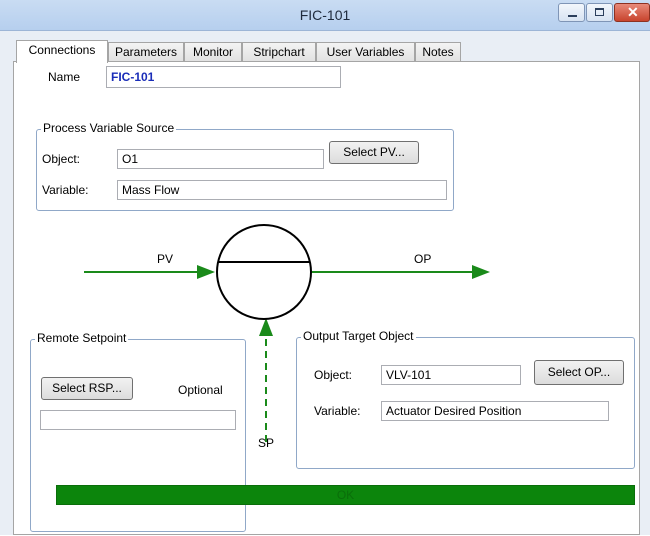 The image size is (650, 536). Describe the element at coordinates (62, 51) in the screenshot. I see `tab-connections: Connections` at that location.